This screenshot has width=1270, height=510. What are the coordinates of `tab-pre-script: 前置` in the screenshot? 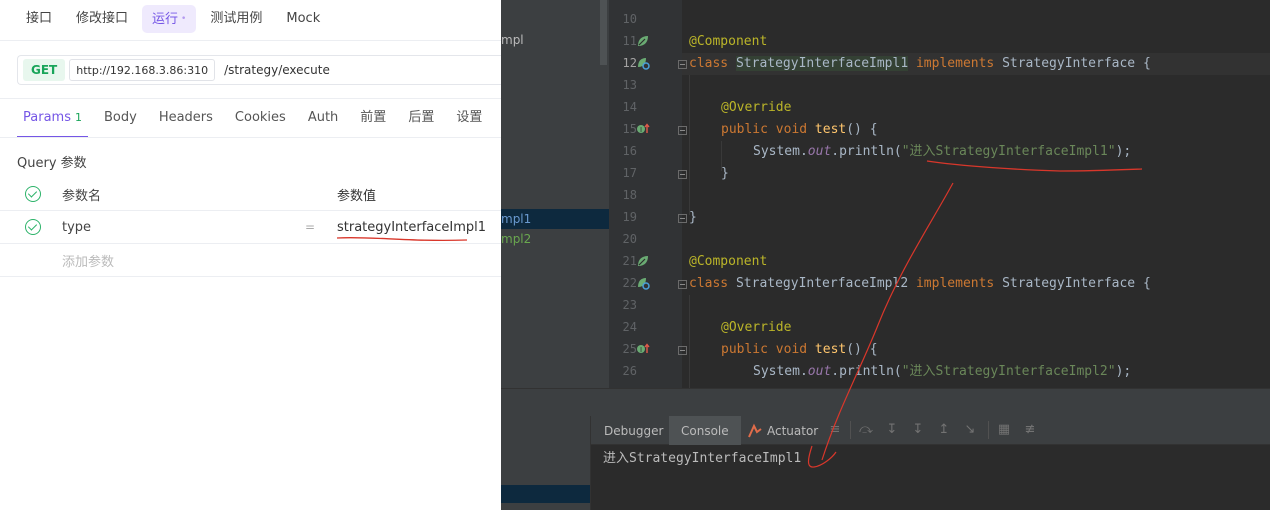 It's located at (373, 121).